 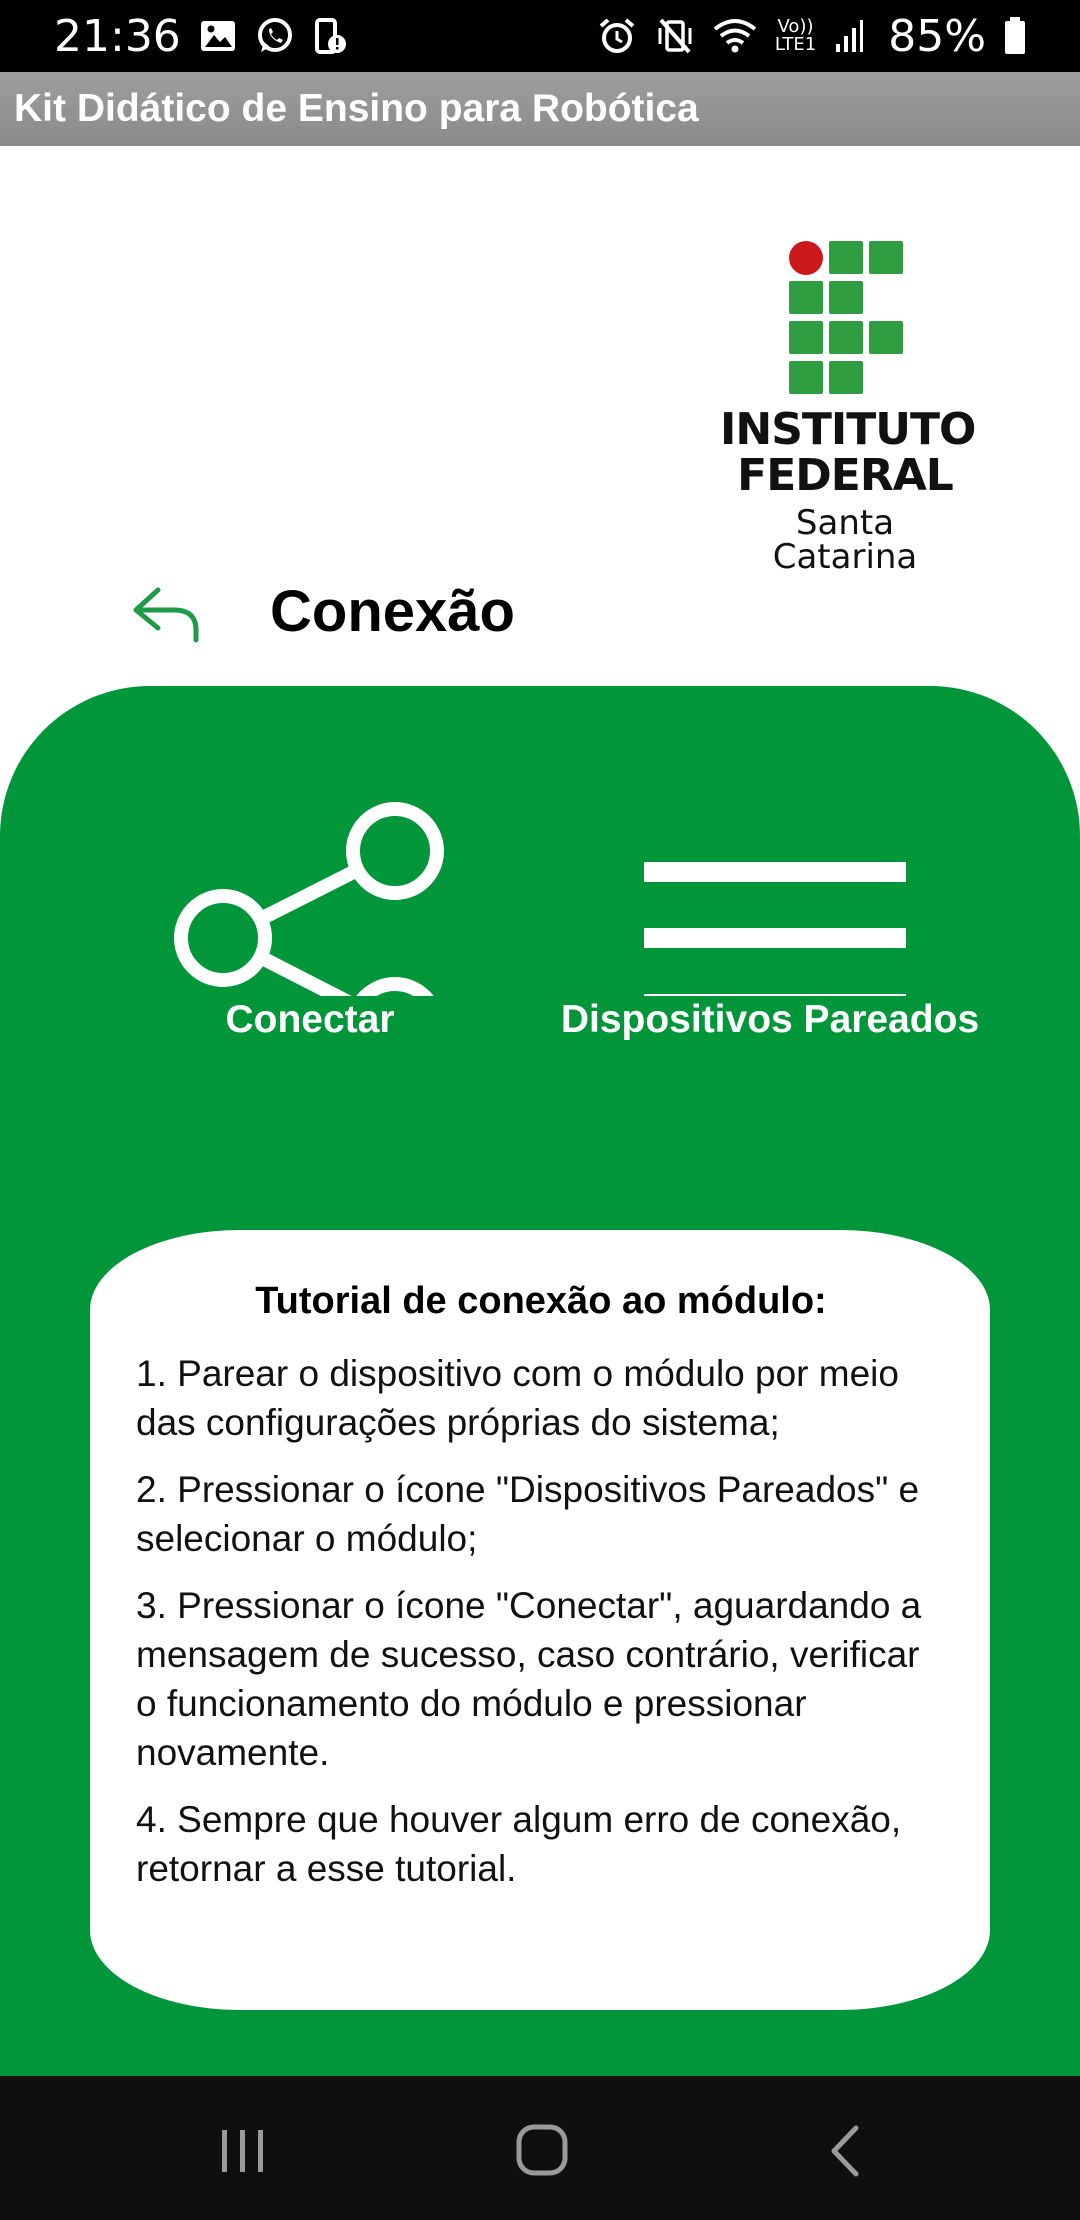 I want to click on recents-icon, so click(x=242, y=2151).